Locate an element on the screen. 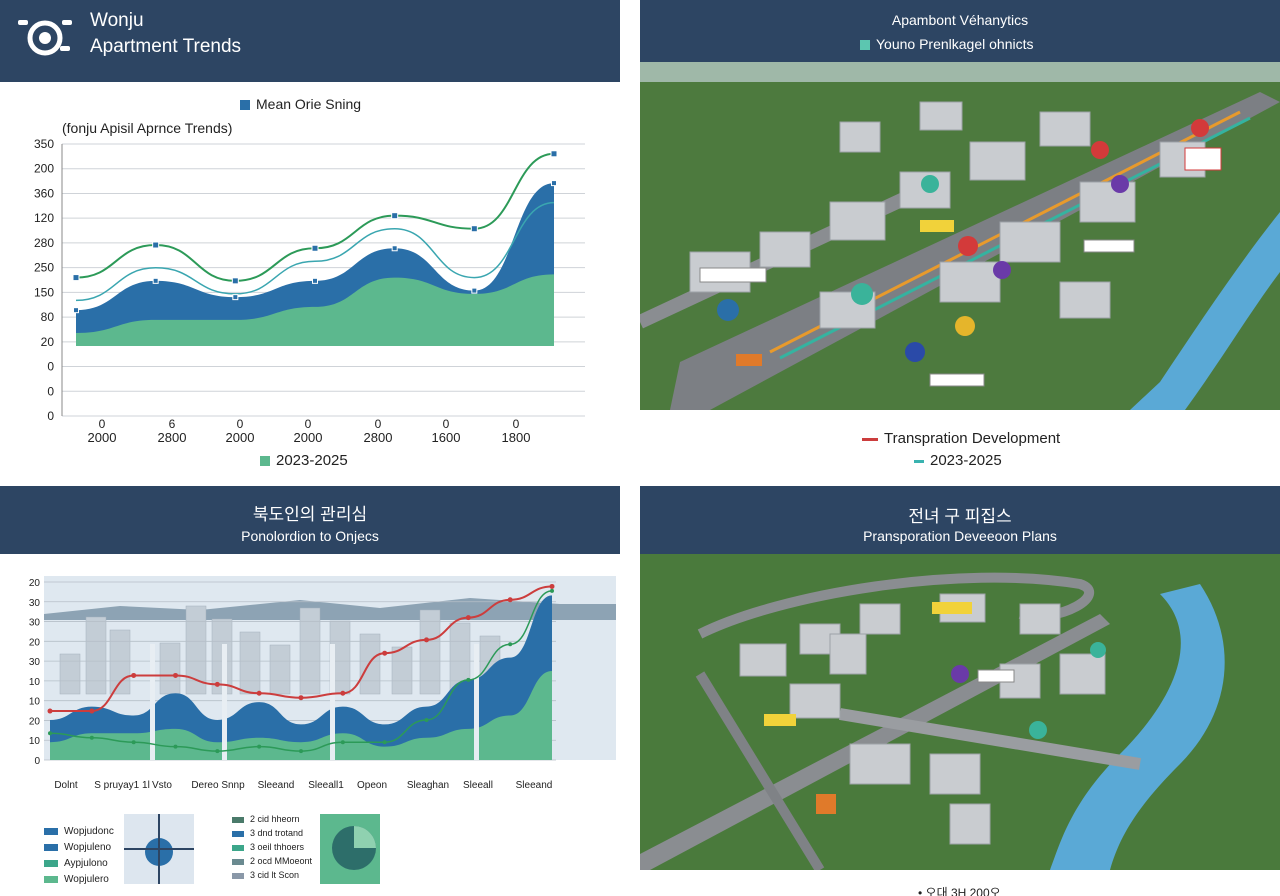  legend-b-label: 3 dnd trotand is located at coordinates (277, 833).